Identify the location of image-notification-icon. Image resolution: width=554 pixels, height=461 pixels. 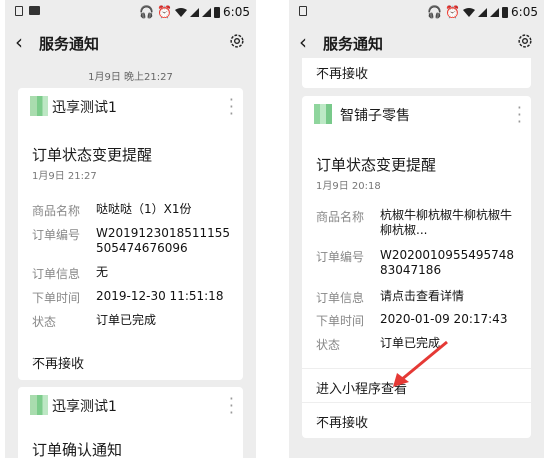
(34, 10).